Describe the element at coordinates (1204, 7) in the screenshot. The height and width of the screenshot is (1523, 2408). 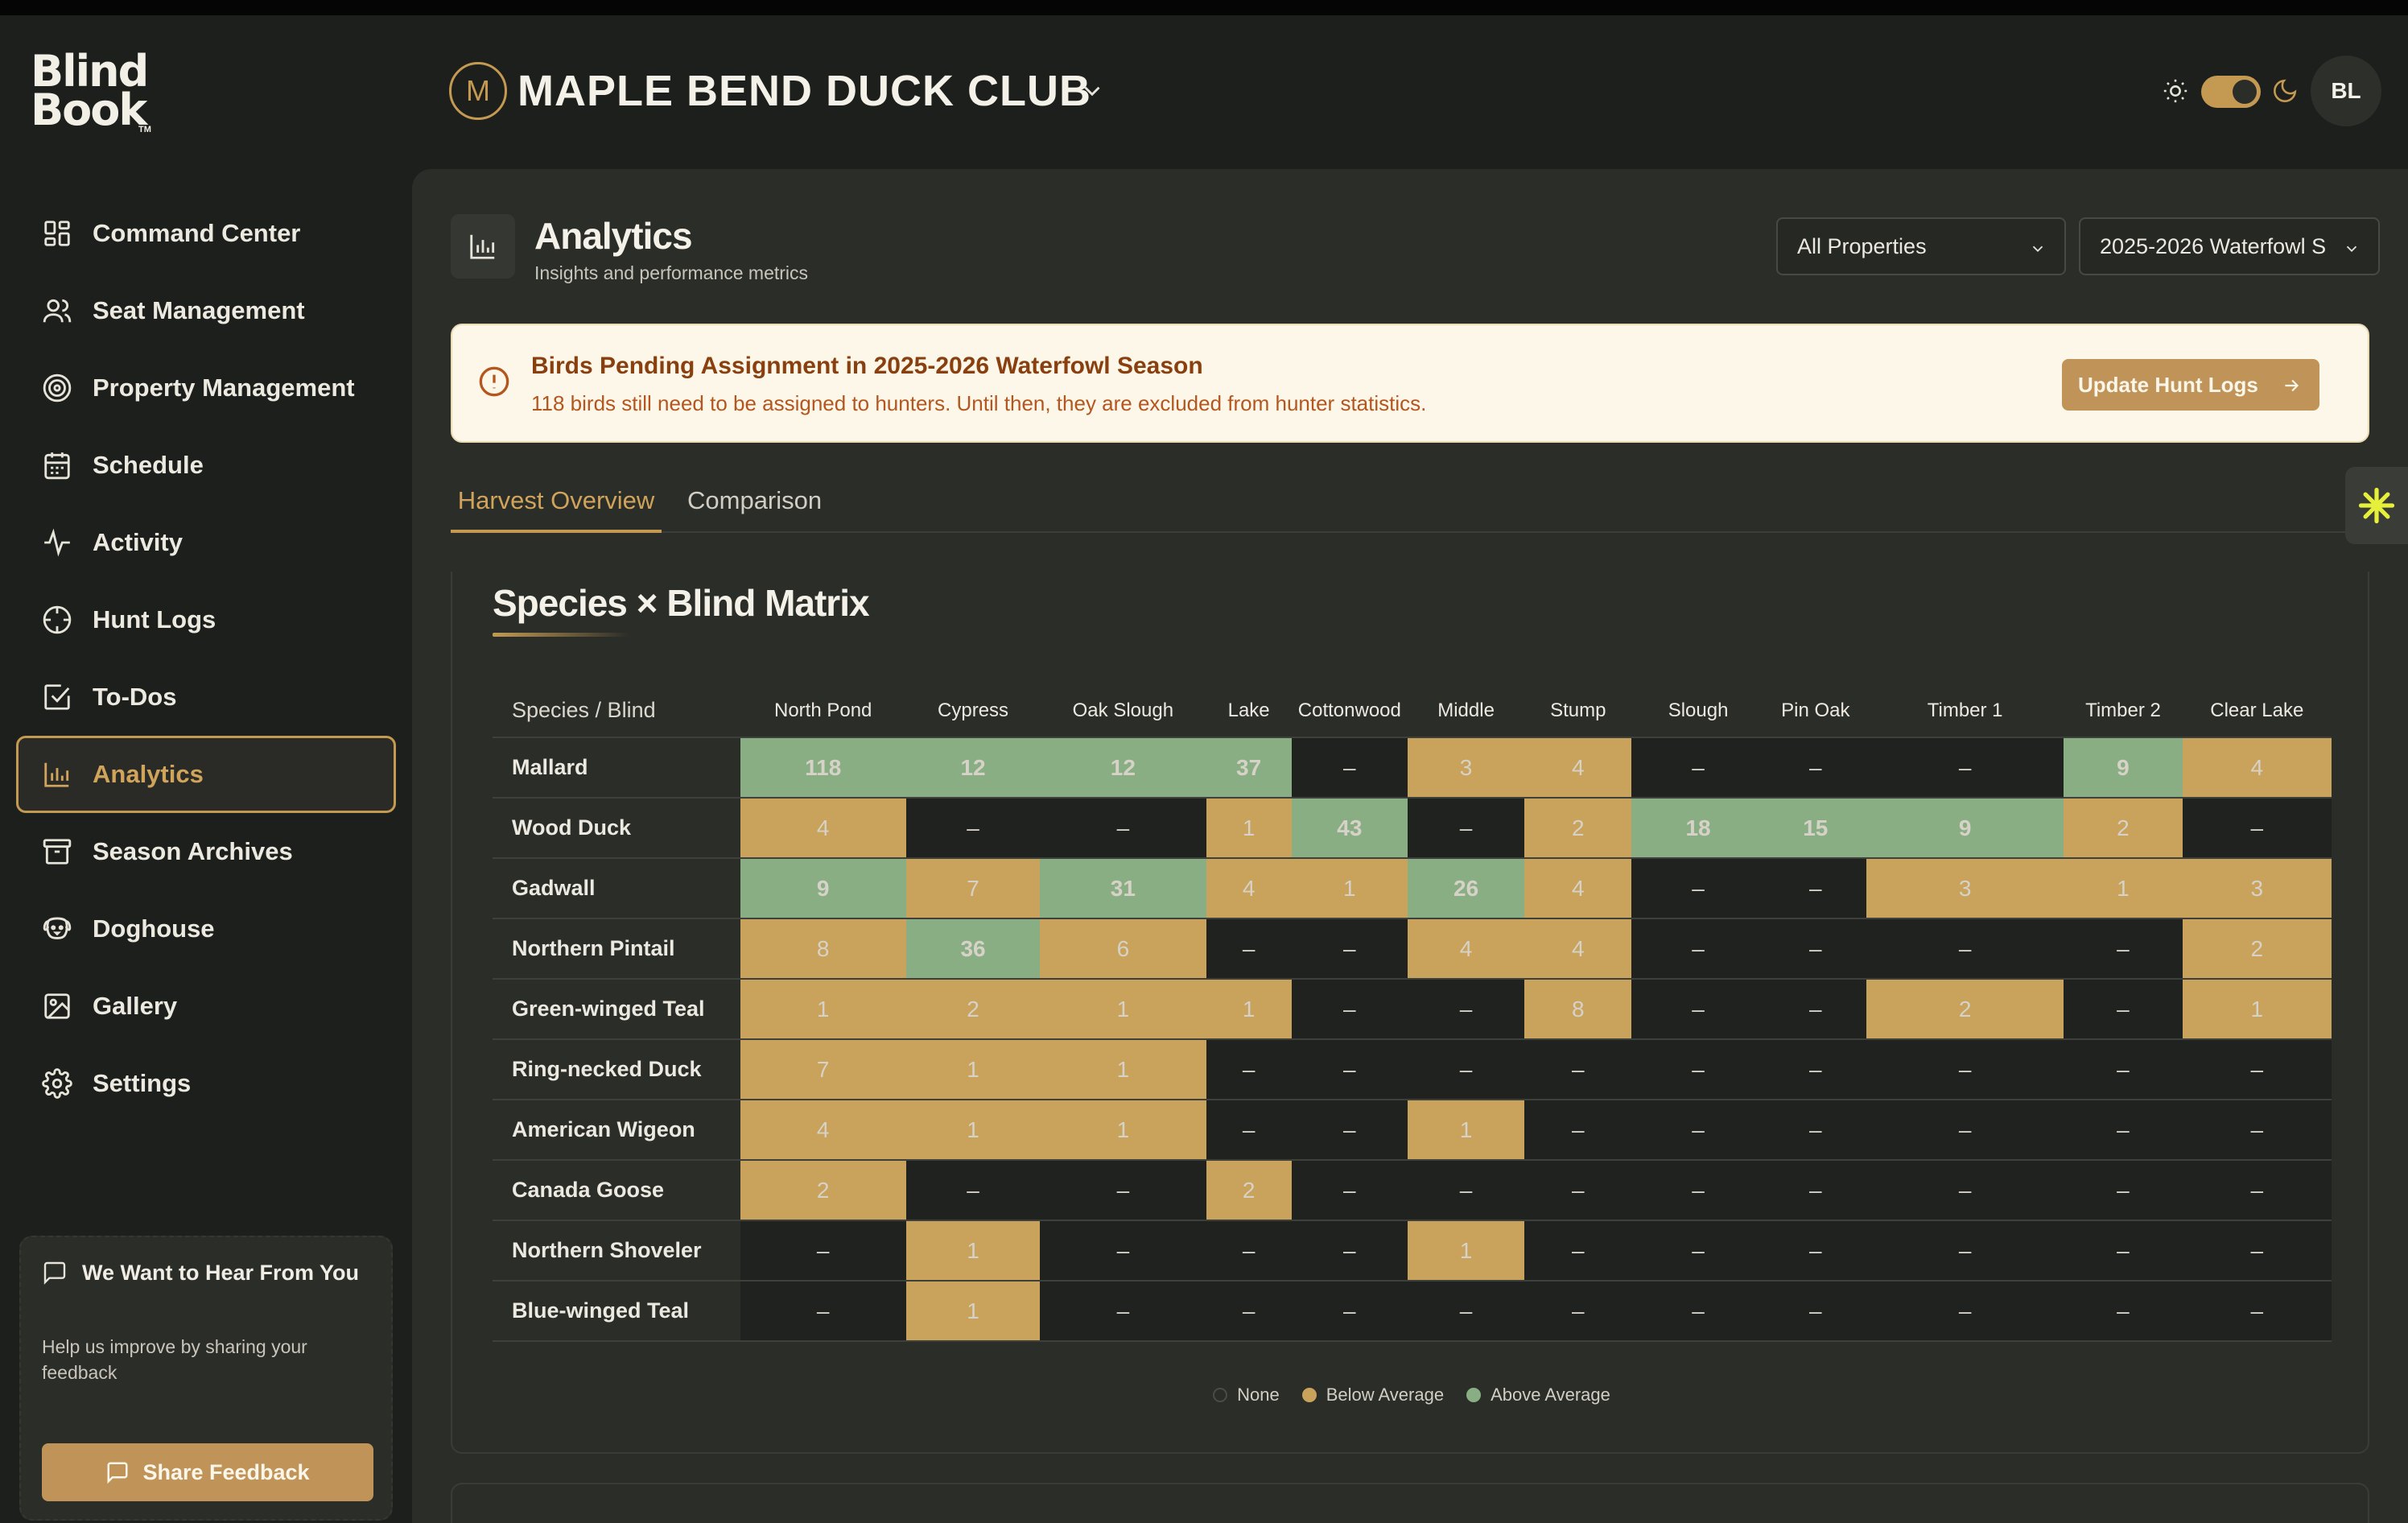
I see `top-strip` at that location.